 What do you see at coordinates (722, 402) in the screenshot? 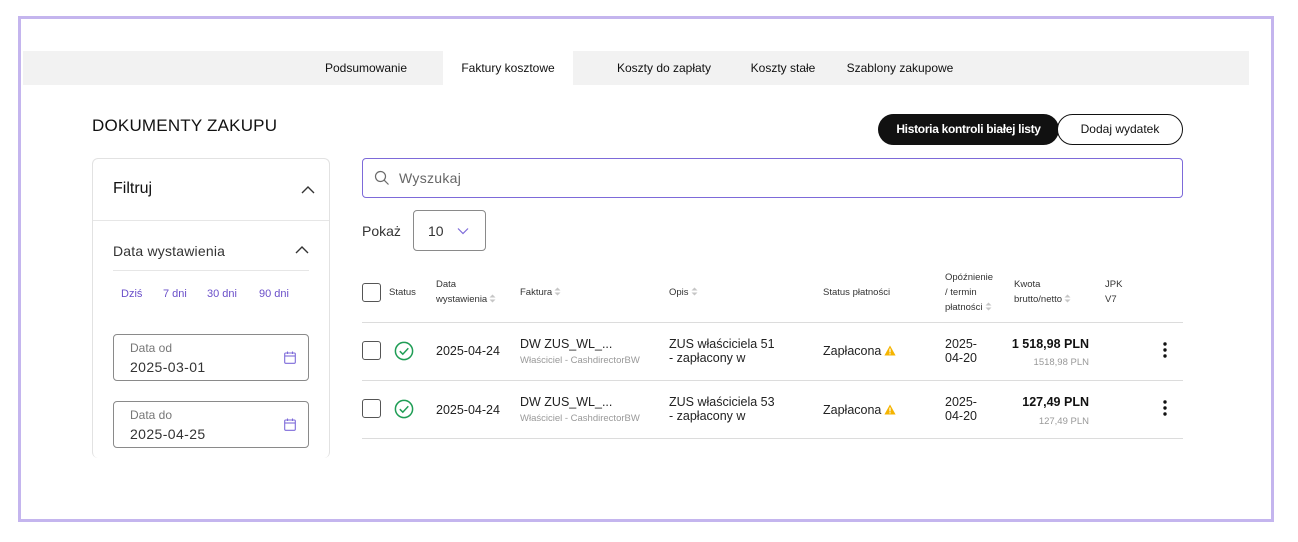
I see `row-description-line1: ZUS właściciela 53` at bounding box center [722, 402].